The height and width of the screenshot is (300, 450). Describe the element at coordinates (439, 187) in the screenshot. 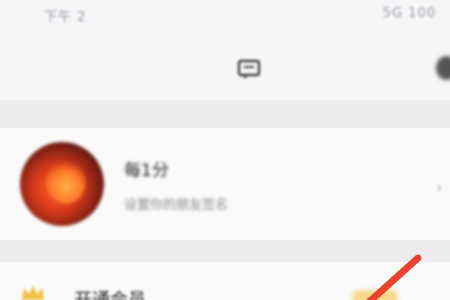

I see `chevron-right-icon: ›` at that location.